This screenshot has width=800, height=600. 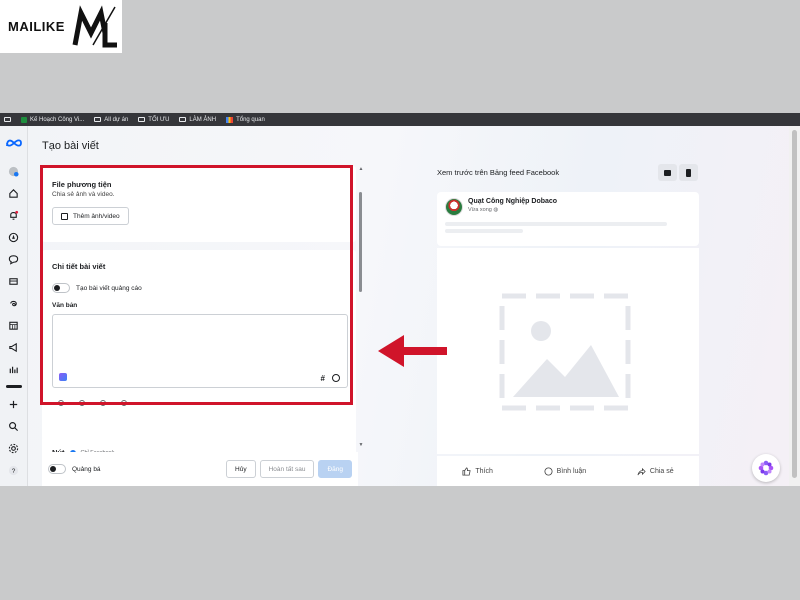 What do you see at coordinates (14, 347) in the screenshot?
I see `megaphone-icon` at bounding box center [14, 347].